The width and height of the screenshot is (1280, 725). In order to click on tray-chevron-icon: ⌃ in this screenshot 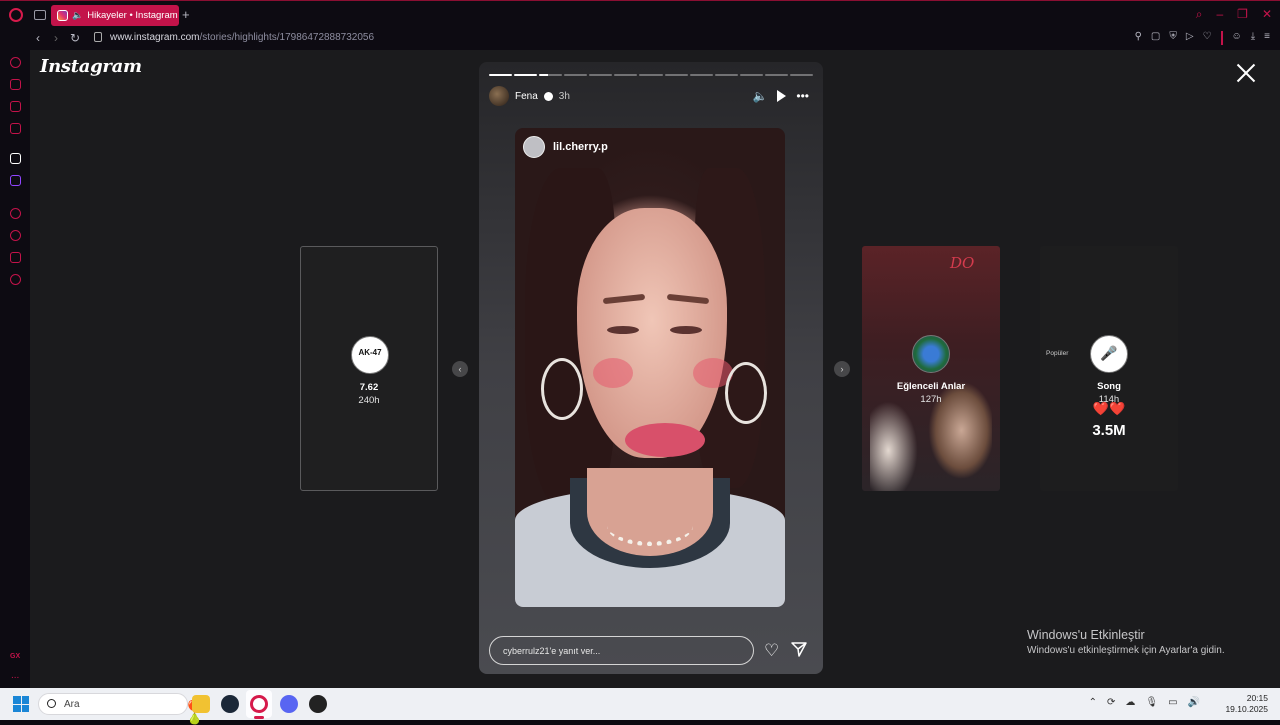, I will do `click(1093, 702)`.